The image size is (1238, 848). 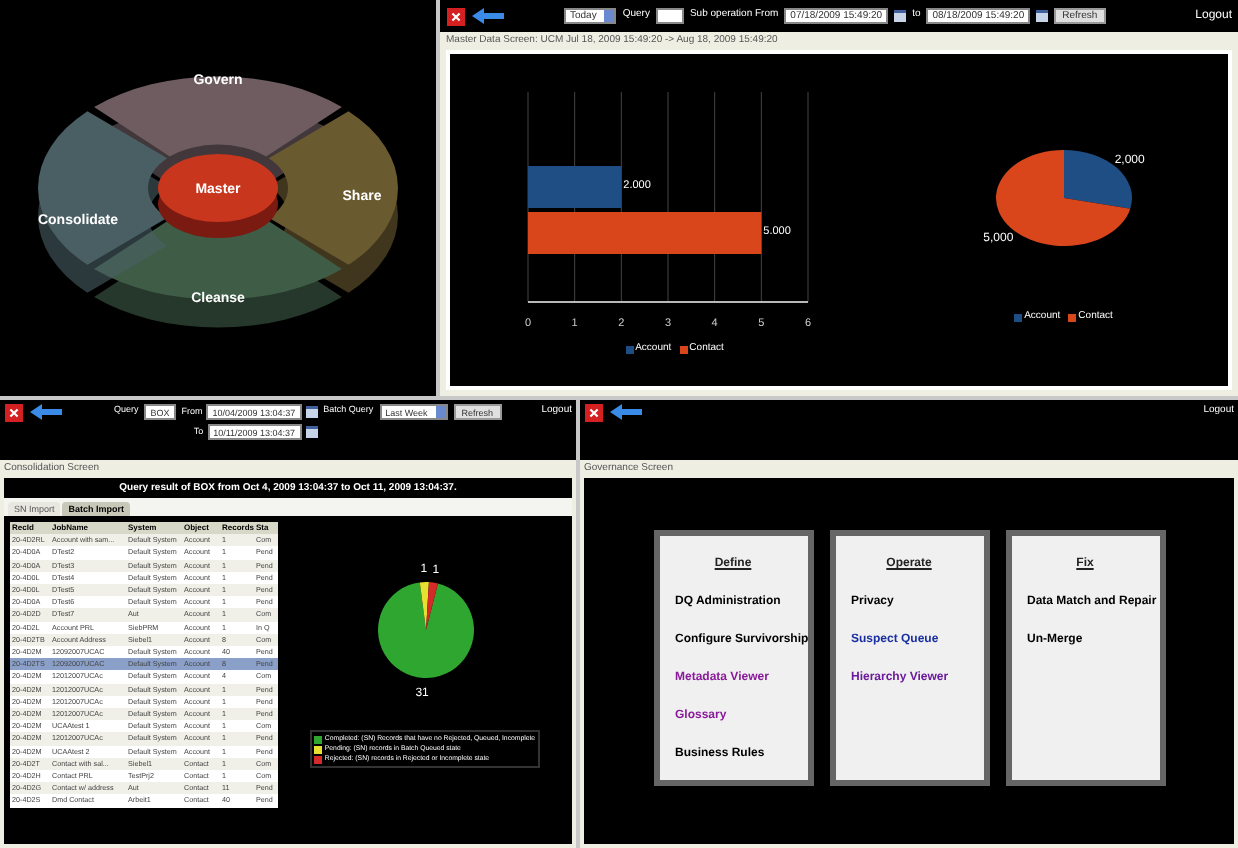 What do you see at coordinates (669, 16) in the screenshot?
I see `query-field` at bounding box center [669, 16].